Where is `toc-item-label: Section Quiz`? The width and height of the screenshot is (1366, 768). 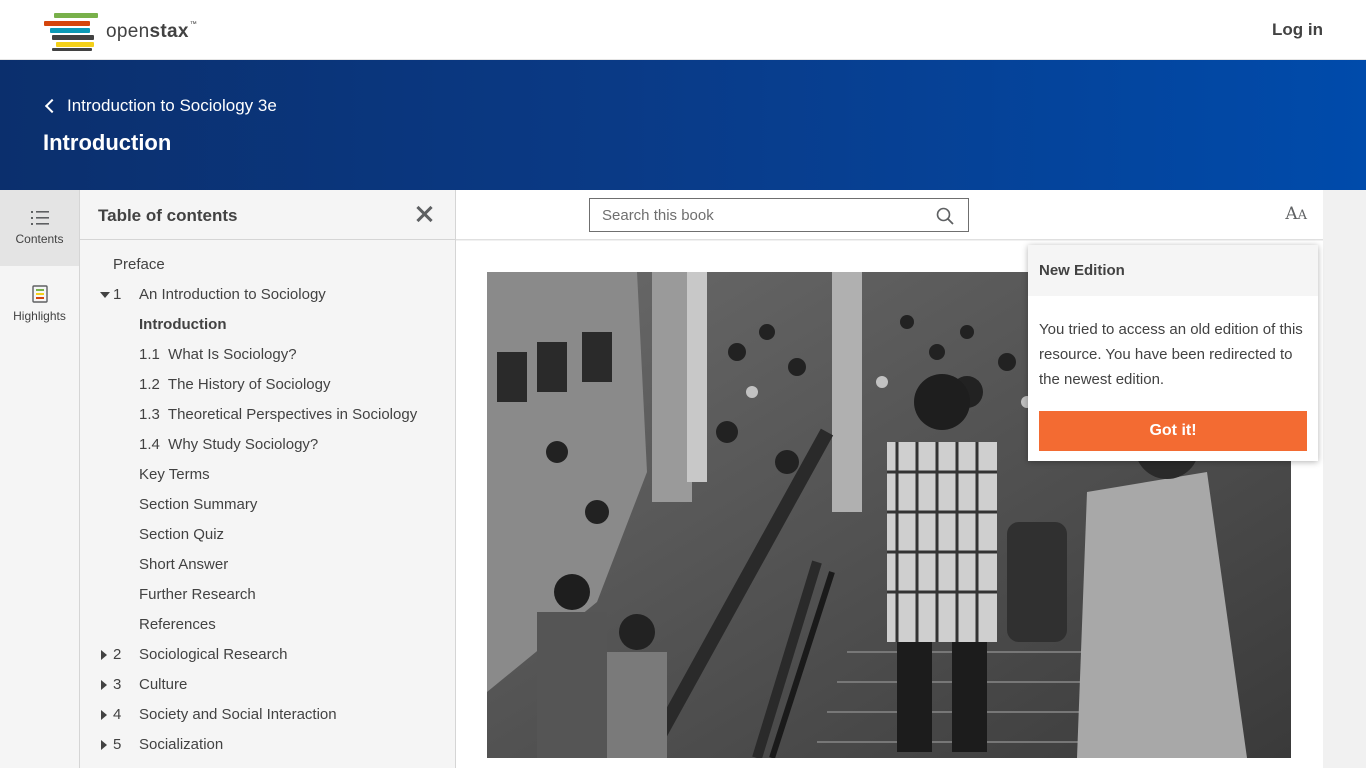
toc-item-label: Section Quiz is located at coordinates (182, 534).